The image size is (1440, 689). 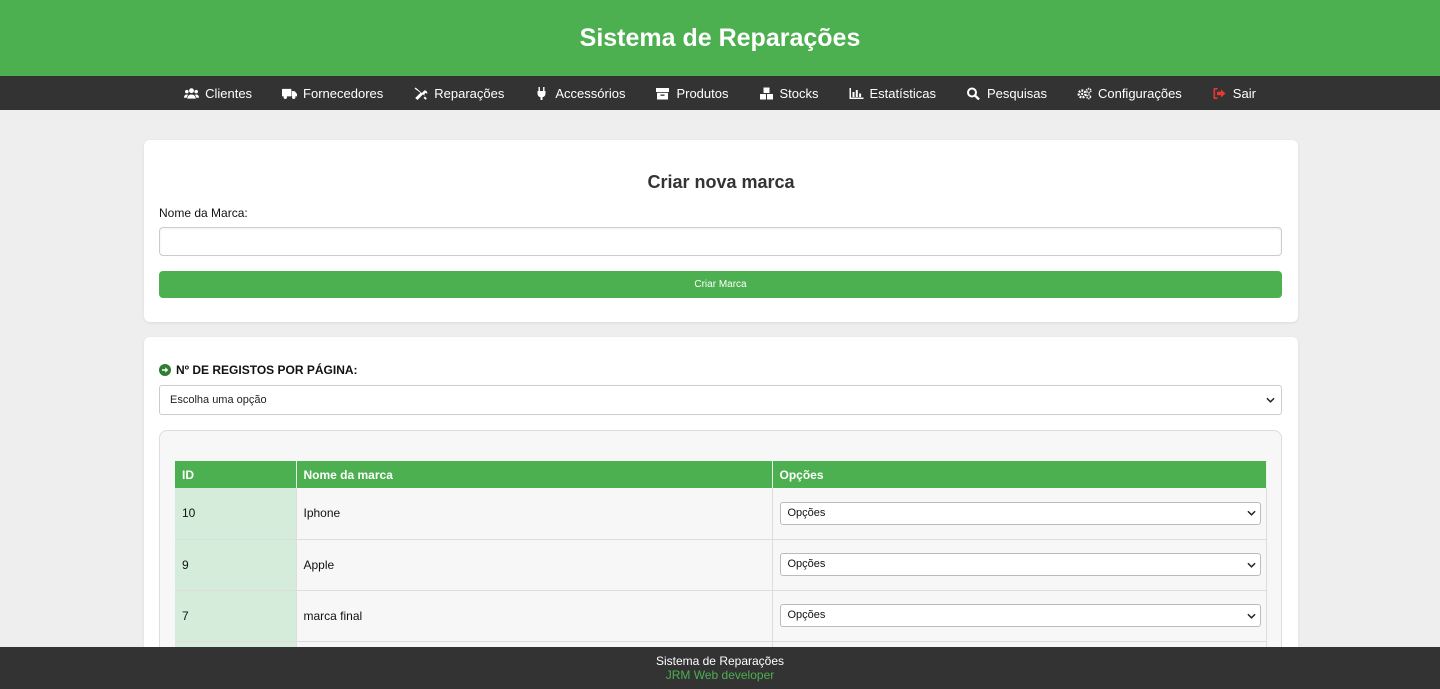 What do you see at coordinates (702, 93) in the screenshot?
I see `nav-item-label: Produtos` at bounding box center [702, 93].